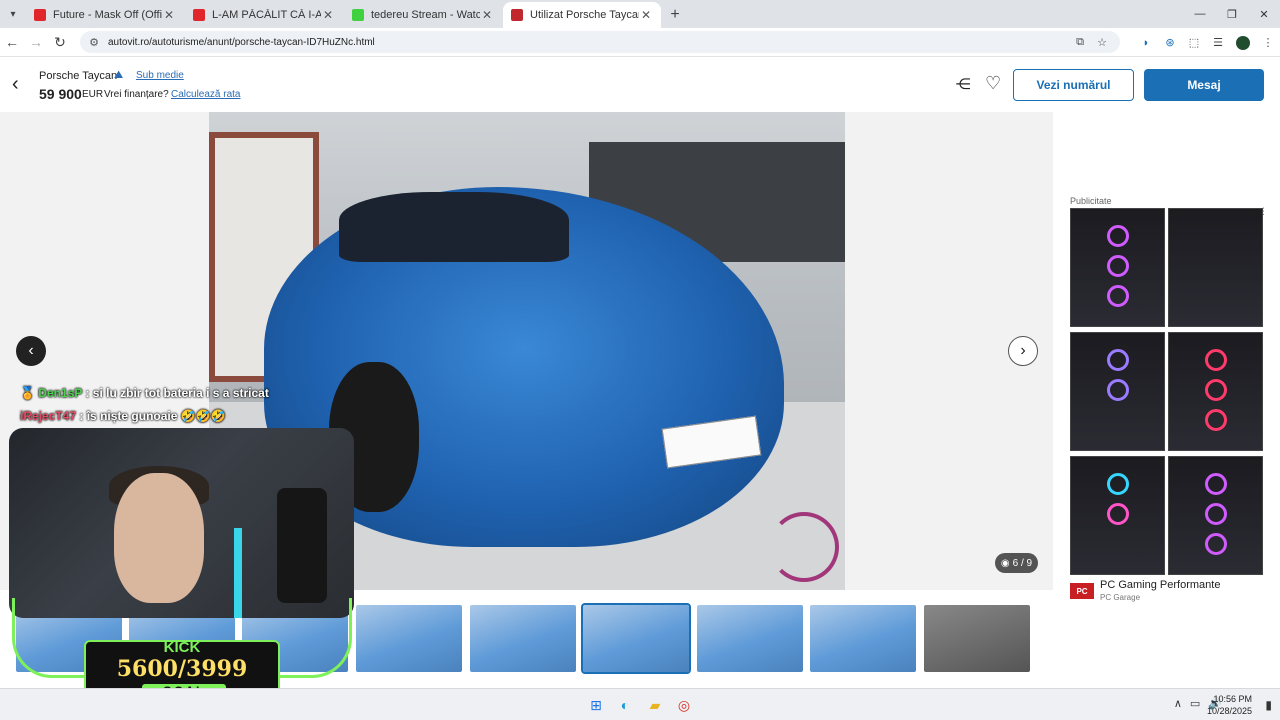 Image resolution: width=1280 pixels, height=720 pixels. Describe the element at coordinates (1080, 42) in the screenshot. I see `install-app-icon: ⧉` at that location.